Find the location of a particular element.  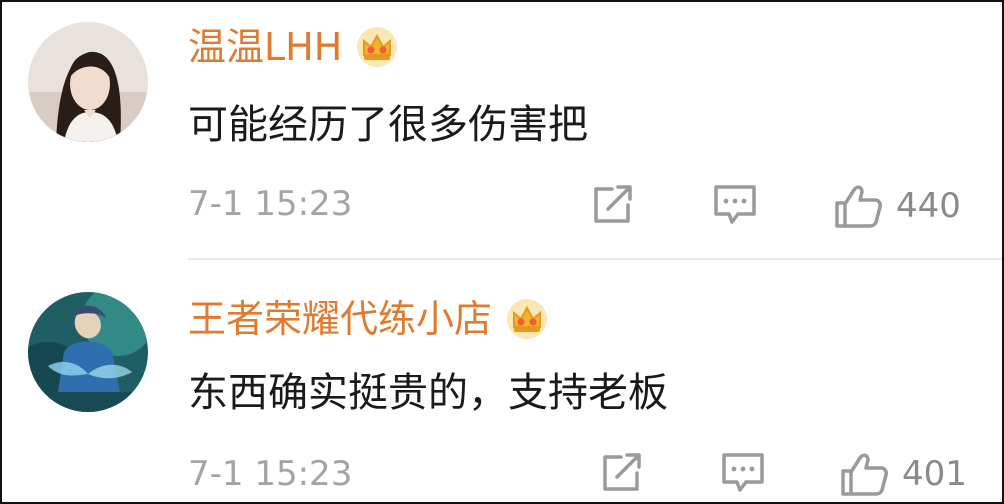

like-count: 401 is located at coordinates (934, 474).